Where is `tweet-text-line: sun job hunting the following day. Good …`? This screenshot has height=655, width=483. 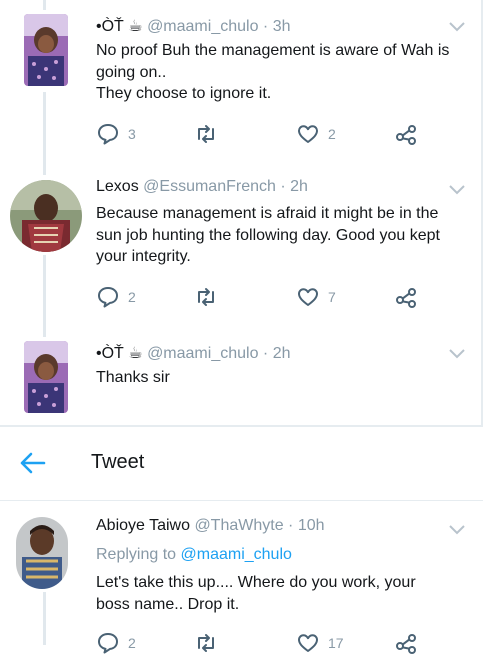 tweet-text-line: sun job hunting the following day. Good … is located at coordinates (268, 235).